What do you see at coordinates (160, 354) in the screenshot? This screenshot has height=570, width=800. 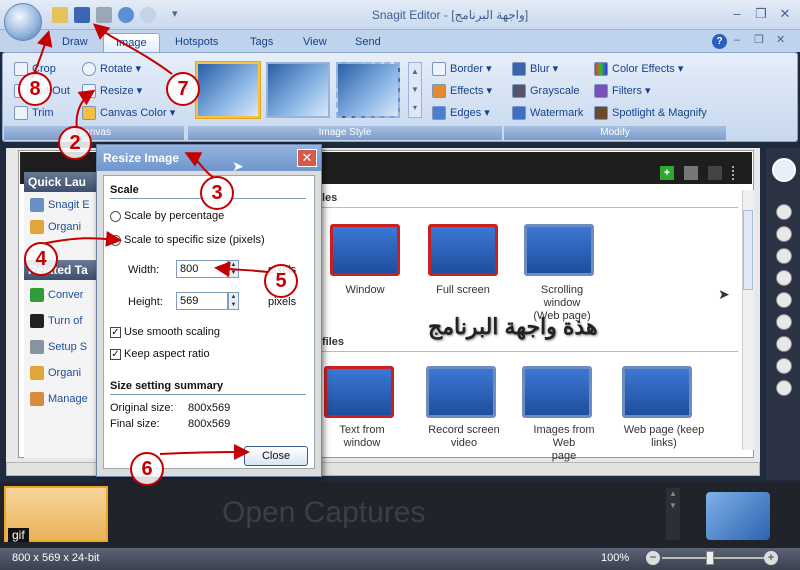 I see `aspect-ratio-checkbox: ✓ Keep aspect ratio` at bounding box center [160, 354].